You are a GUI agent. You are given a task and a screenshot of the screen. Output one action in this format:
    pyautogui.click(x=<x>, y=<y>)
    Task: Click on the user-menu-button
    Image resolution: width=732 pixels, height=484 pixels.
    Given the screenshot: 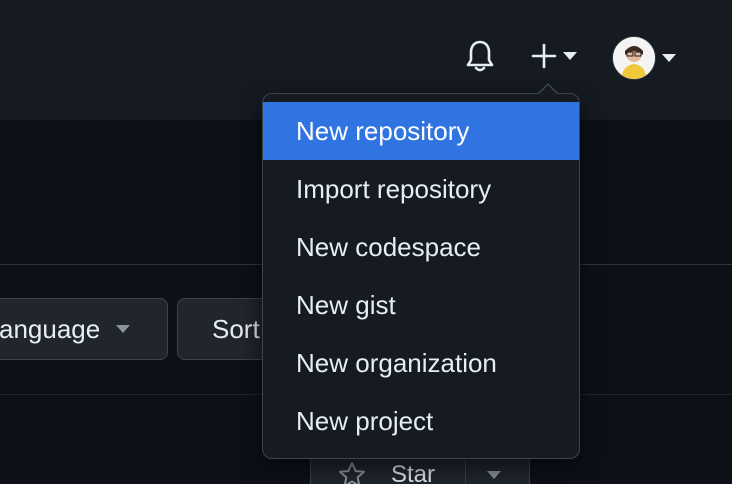 What is the action you would take?
    pyautogui.click(x=644, y=58)
    